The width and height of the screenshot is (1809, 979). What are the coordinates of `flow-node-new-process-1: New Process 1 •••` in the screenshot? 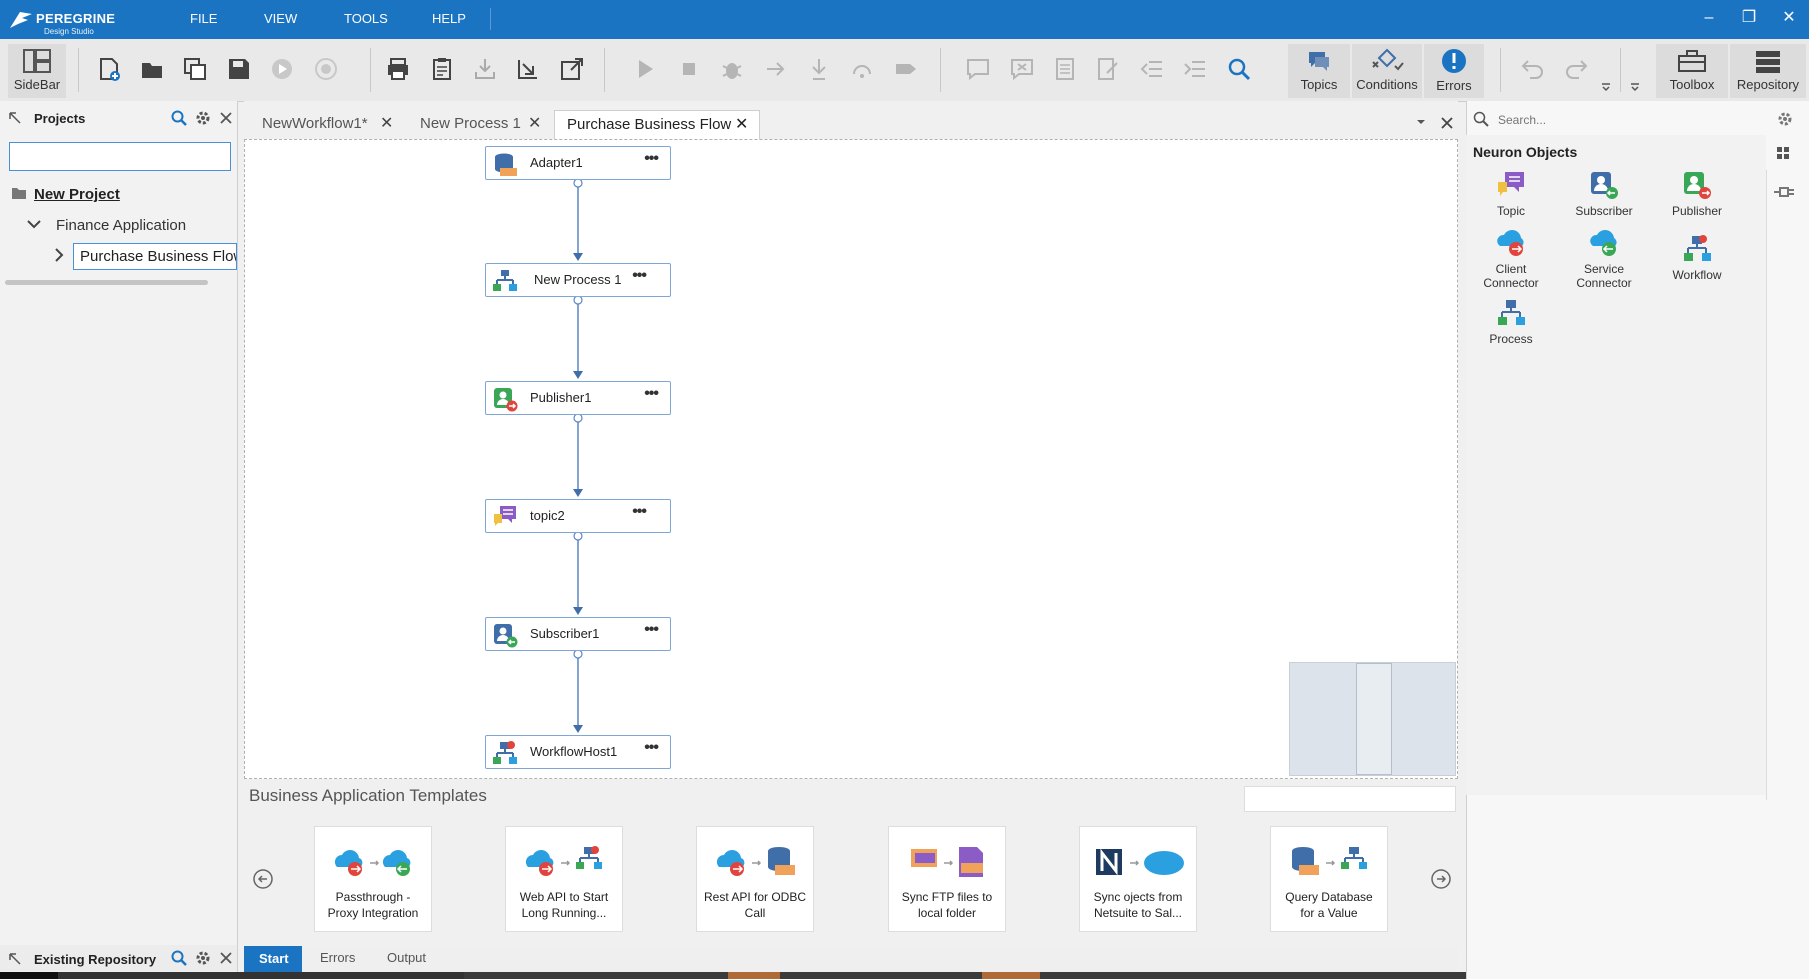 It's located at (578, 280).